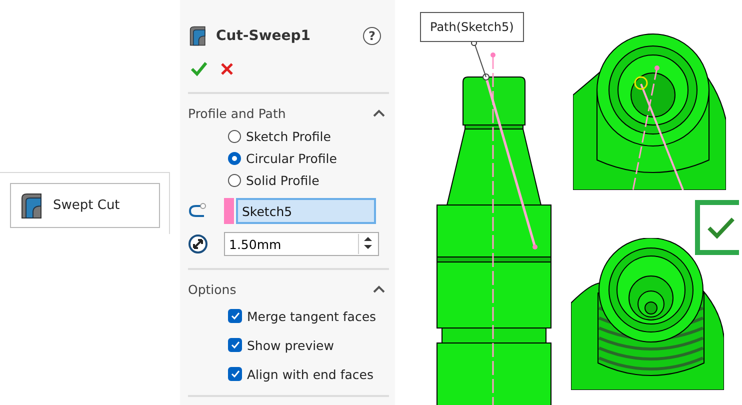 The height and width of the screenshot is (405, 742). Describe the element at coordinates (212, 289) in the screenshot. I see `section-title: Options` at that location.